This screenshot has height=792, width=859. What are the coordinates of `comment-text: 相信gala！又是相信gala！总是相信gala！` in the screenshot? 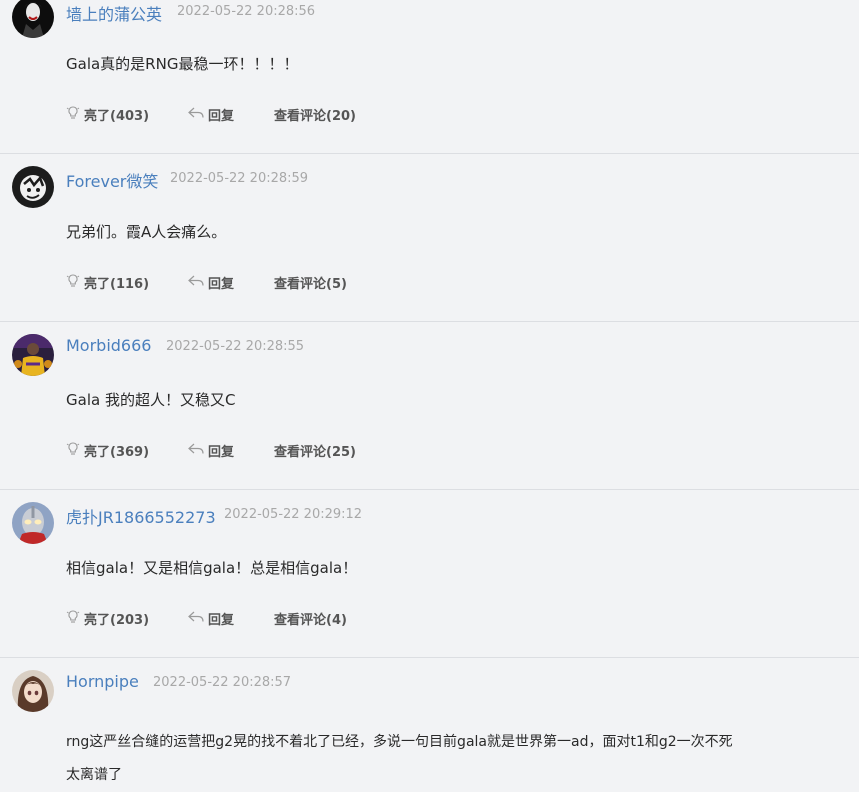 It's located at (211, 567).